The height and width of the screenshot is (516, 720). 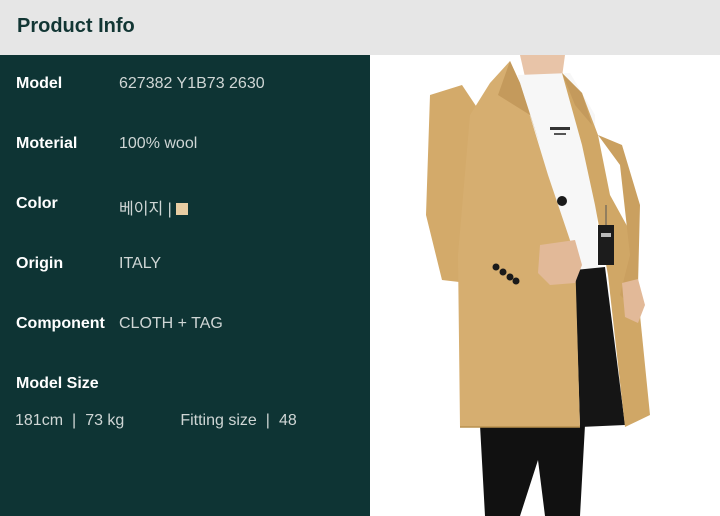 I want to click on fitting-size-label: Fitting size, so click(x=218, y=420).